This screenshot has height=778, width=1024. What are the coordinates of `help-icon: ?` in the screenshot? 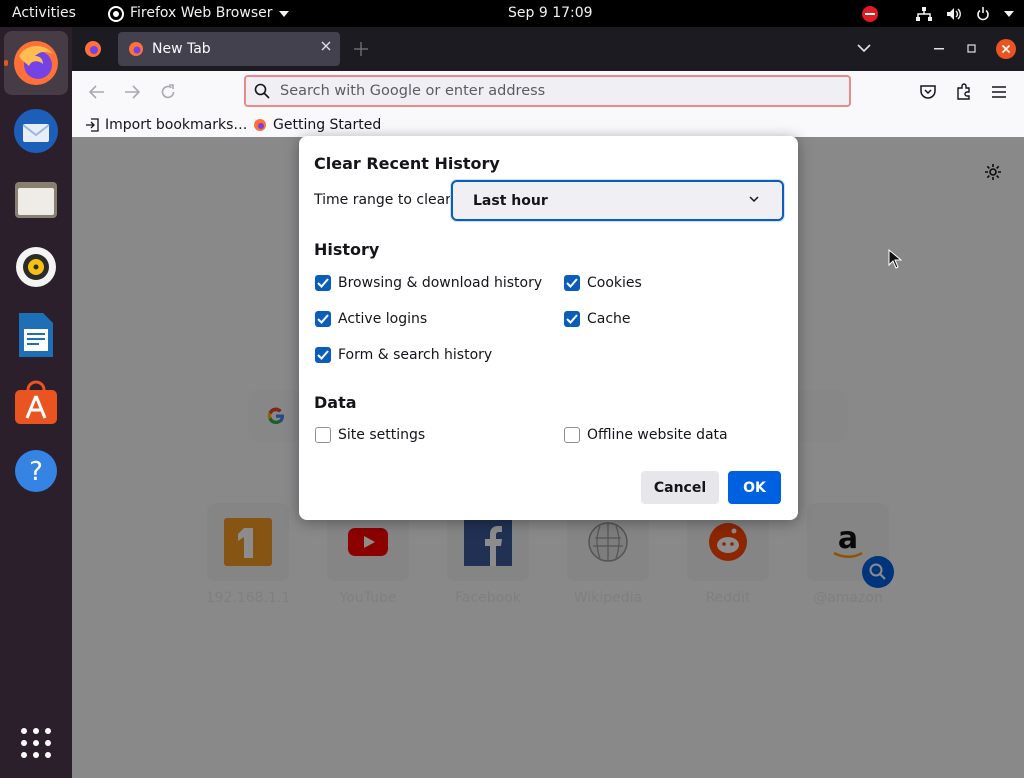 It's located at (36, 471).